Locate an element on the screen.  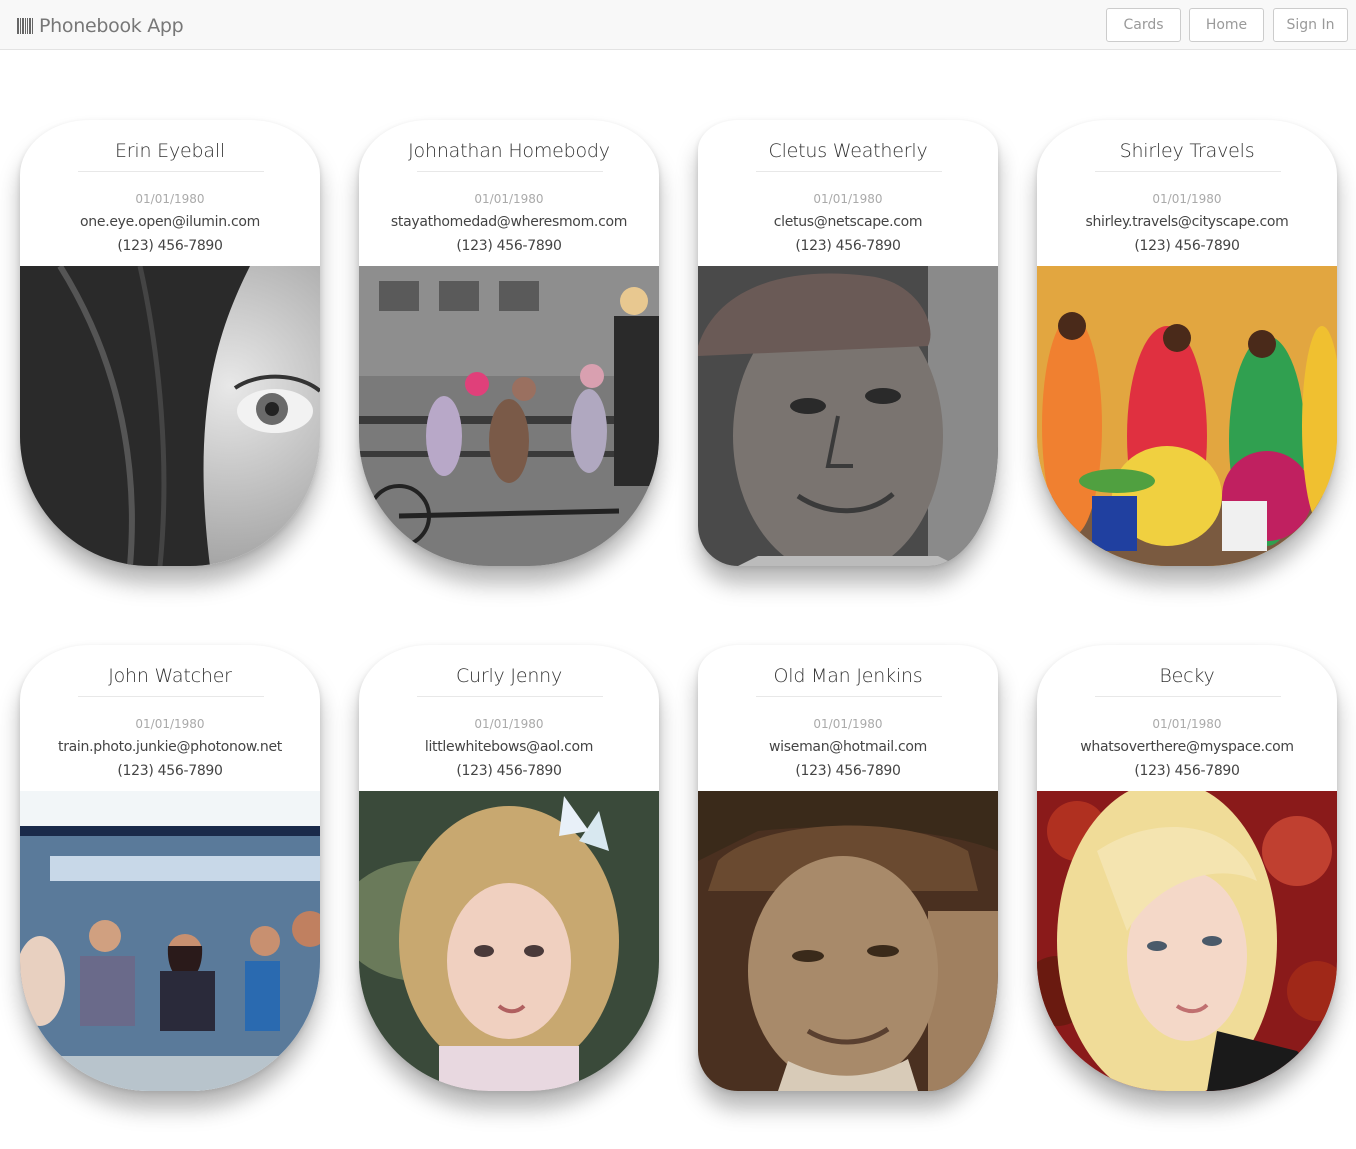
brand-title: Phonebook App is located at coordinates (111, 26).